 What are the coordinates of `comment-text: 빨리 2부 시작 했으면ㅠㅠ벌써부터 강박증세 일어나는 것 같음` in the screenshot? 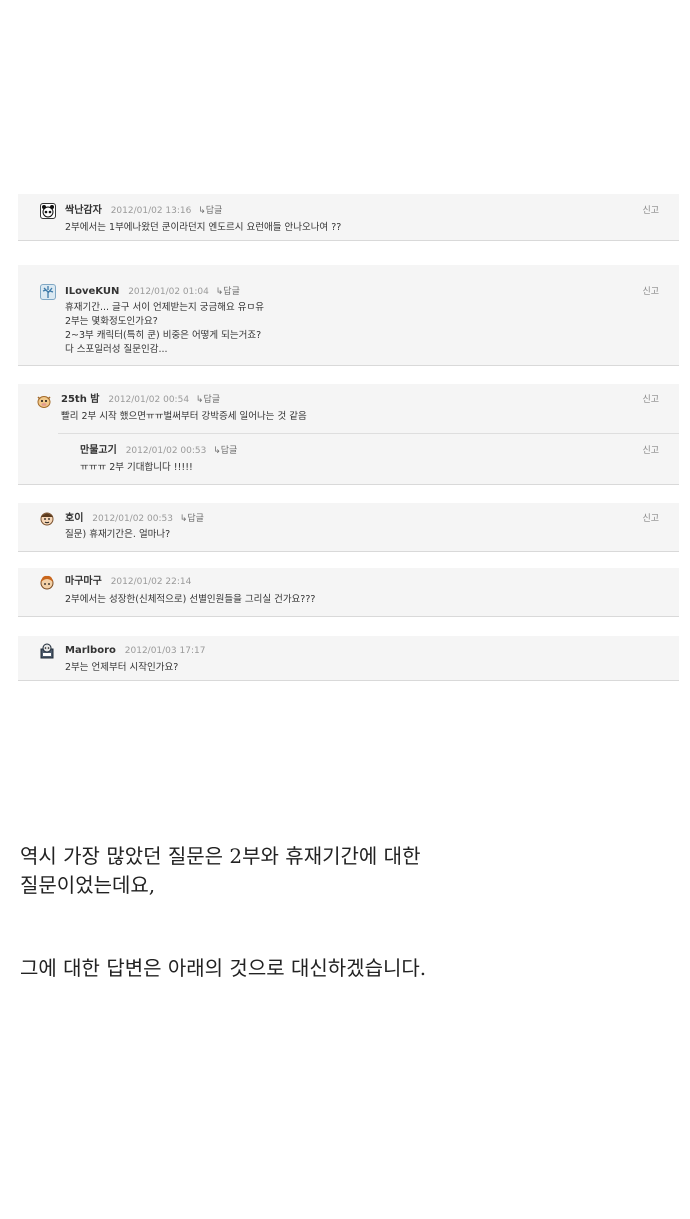 It's located at (184, 416).